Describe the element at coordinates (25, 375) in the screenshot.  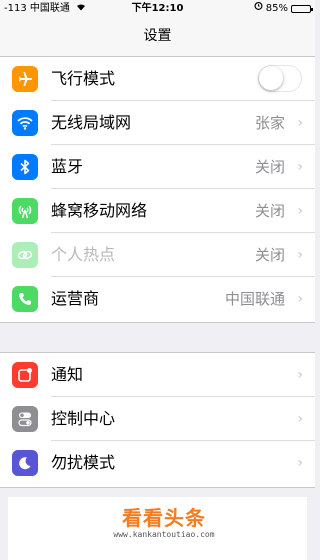
I see `notifications-icon` at that location.